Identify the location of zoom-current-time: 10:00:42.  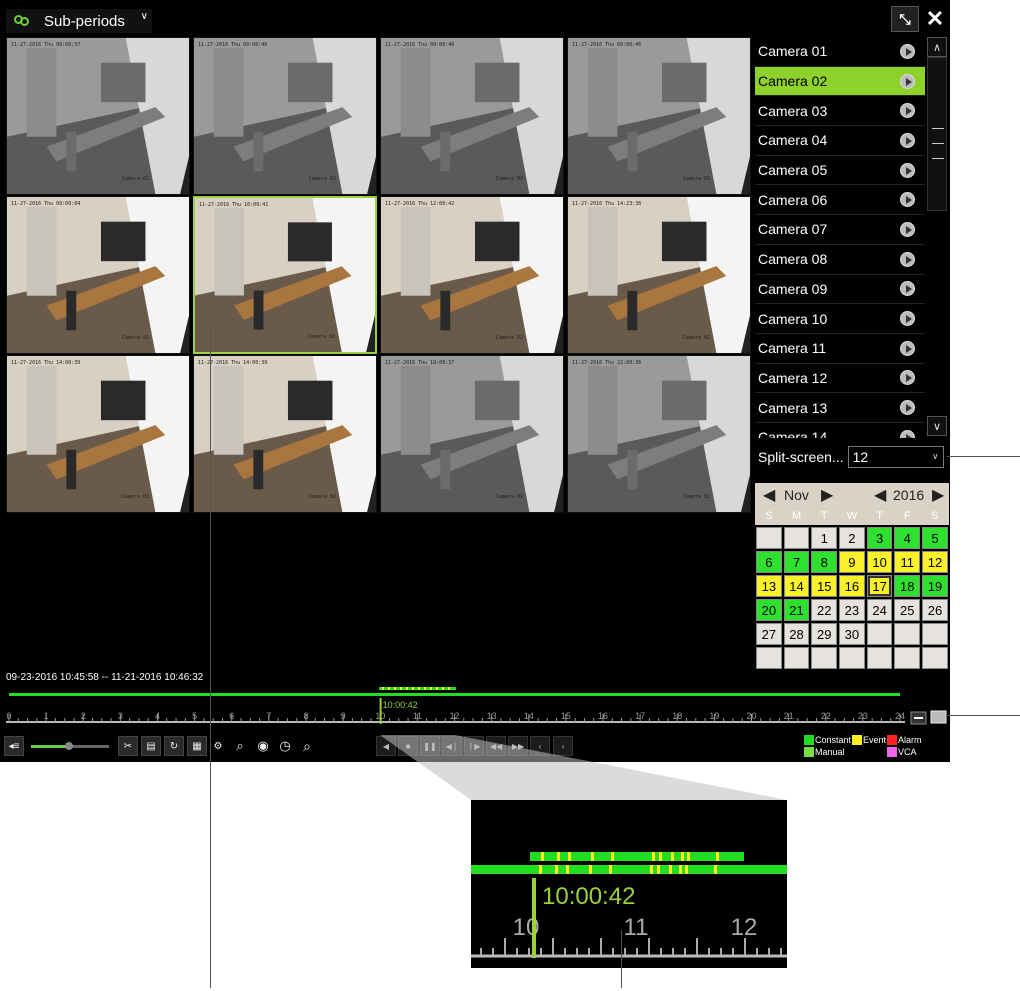
(588, 896).